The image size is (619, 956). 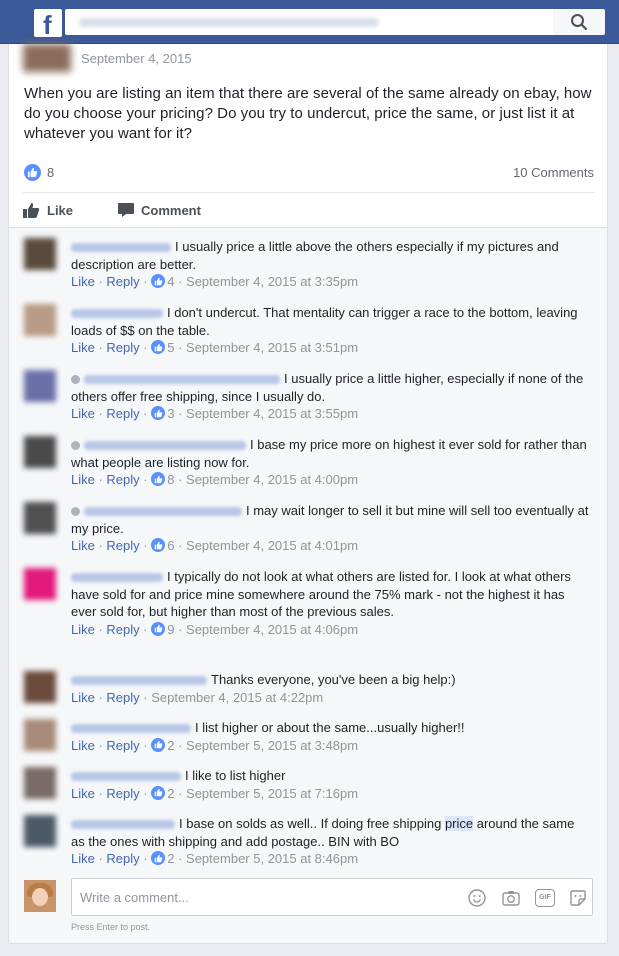 I want to click on comment-text-highlight: price, so click(x=459, y=823).